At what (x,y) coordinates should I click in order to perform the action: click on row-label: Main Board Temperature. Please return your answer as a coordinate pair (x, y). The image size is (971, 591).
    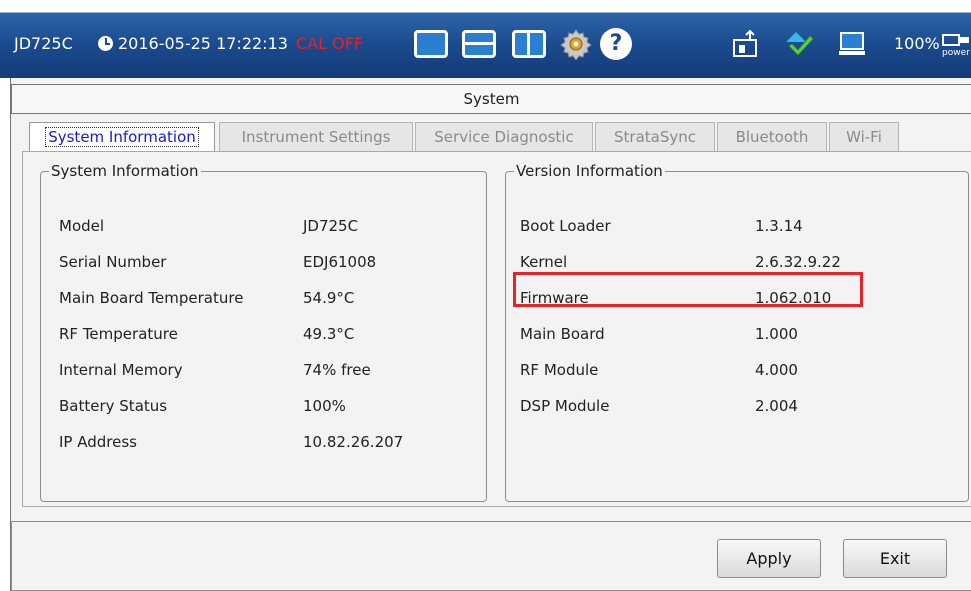
    Looking at the image, I should click on (151, 298).